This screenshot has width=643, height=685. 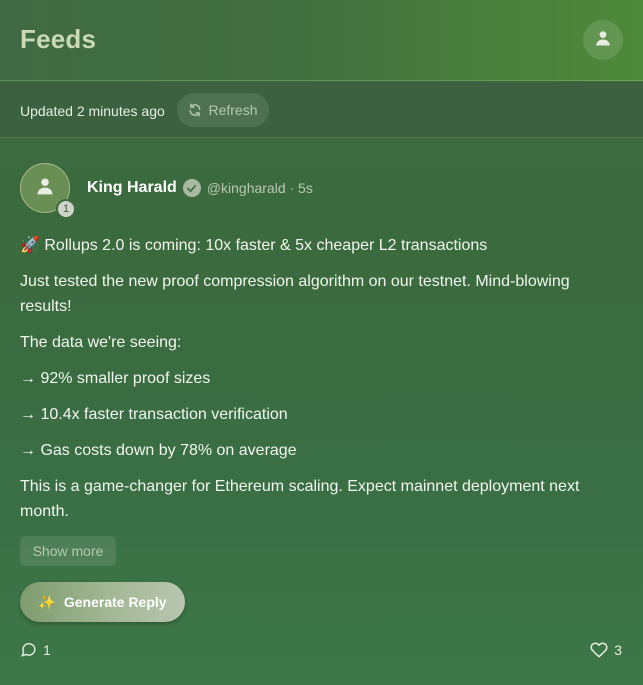 I want to click on reply-count: 1, so click(x=47, y=649).